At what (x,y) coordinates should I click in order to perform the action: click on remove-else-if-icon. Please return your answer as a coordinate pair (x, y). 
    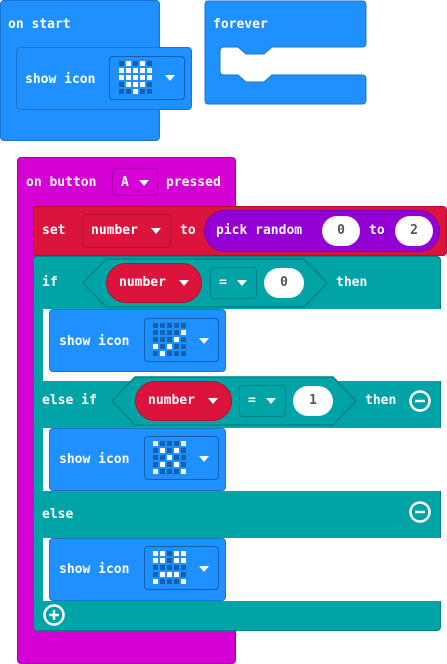
    Looking at the image, I should click on (420, 401).